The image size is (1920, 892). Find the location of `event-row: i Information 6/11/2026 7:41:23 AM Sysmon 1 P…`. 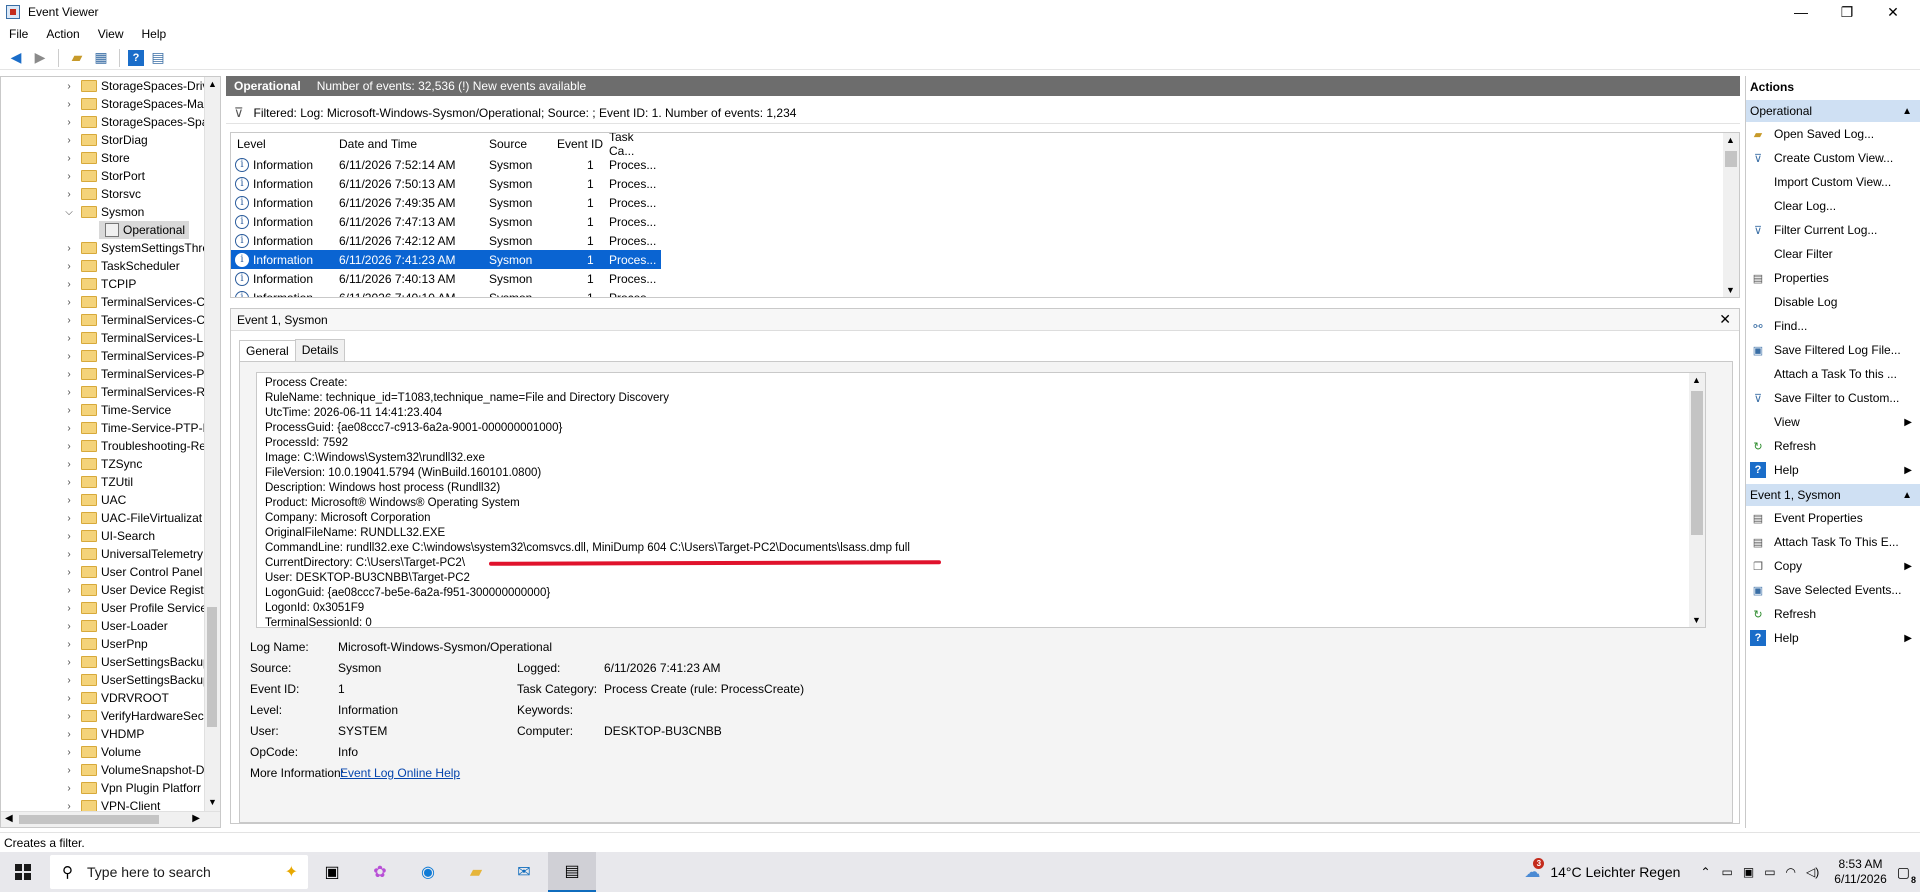

event-row: i Information 6/11/2026 7:41:23 AM Sysmon 1 P… is located at coordinates (446, 259).